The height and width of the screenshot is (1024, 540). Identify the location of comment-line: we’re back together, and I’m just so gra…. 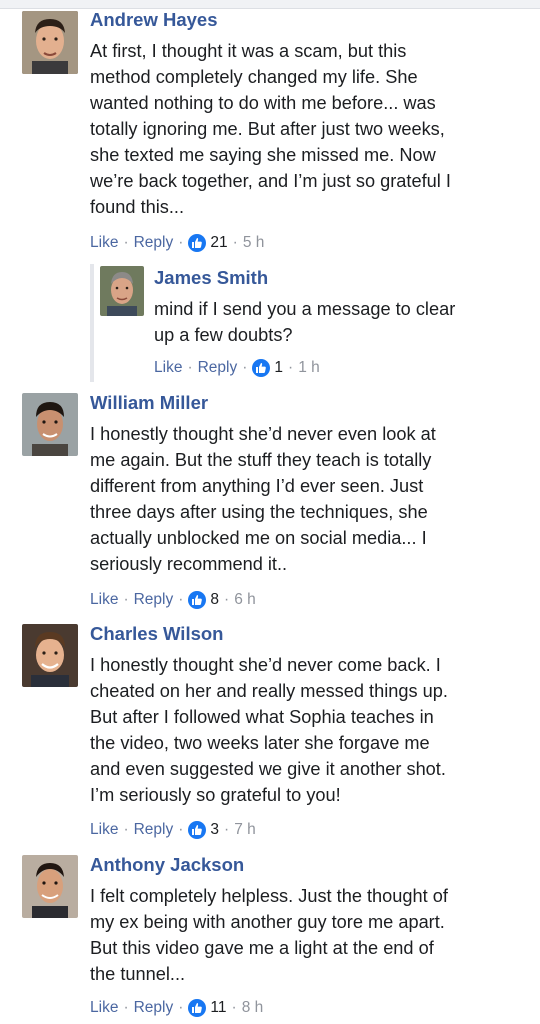
(270, 181).